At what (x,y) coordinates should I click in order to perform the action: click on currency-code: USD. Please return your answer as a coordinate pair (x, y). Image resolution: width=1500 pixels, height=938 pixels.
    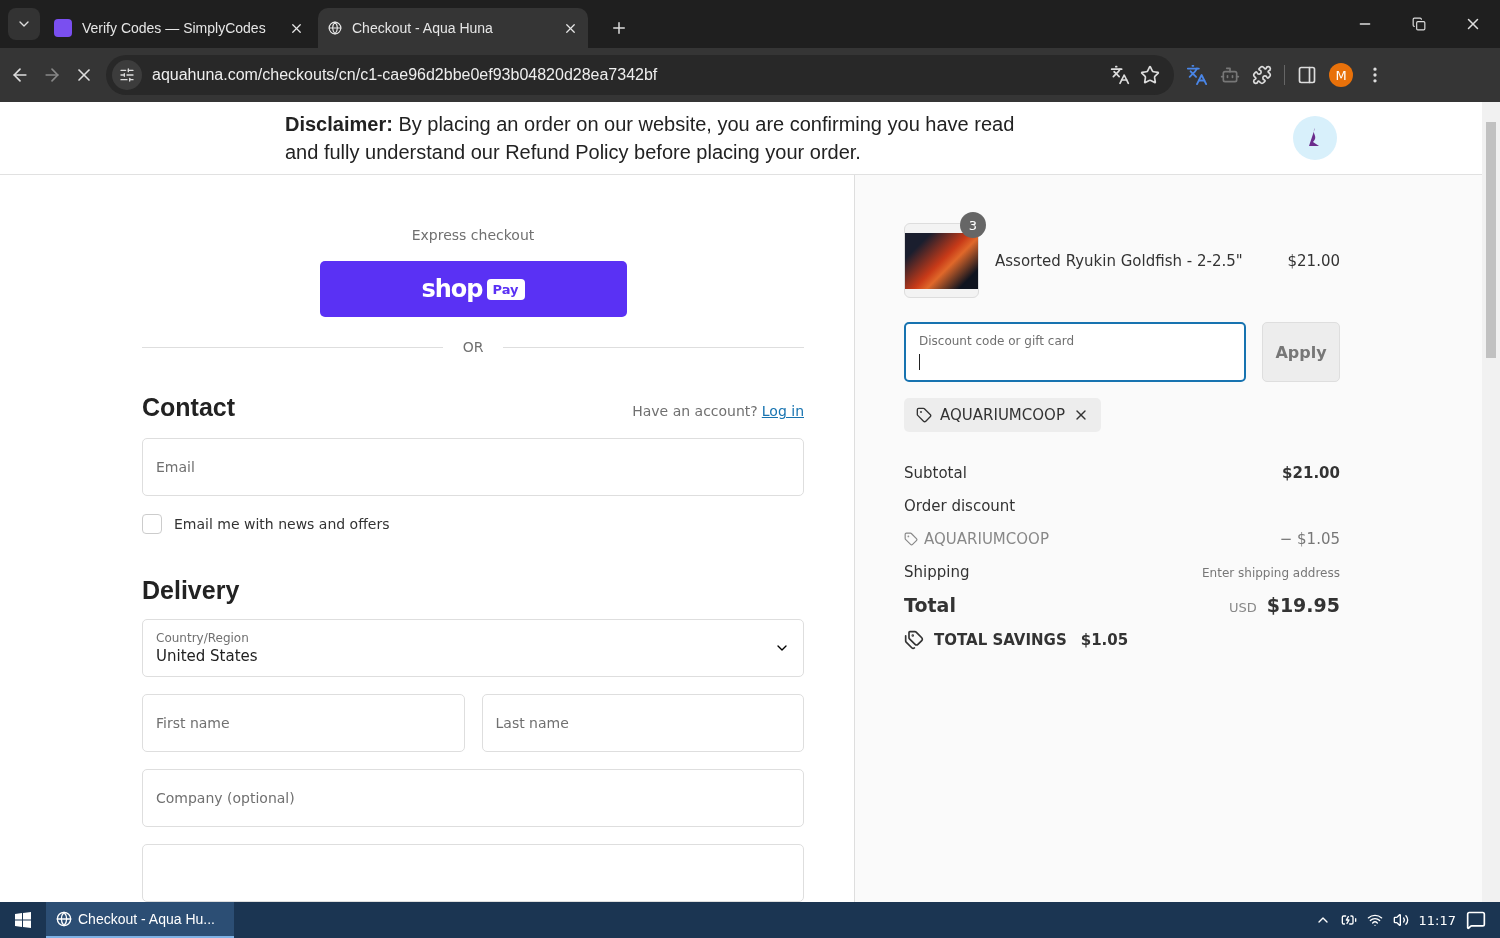
    Looking at the image, I should click on (1242, 607).